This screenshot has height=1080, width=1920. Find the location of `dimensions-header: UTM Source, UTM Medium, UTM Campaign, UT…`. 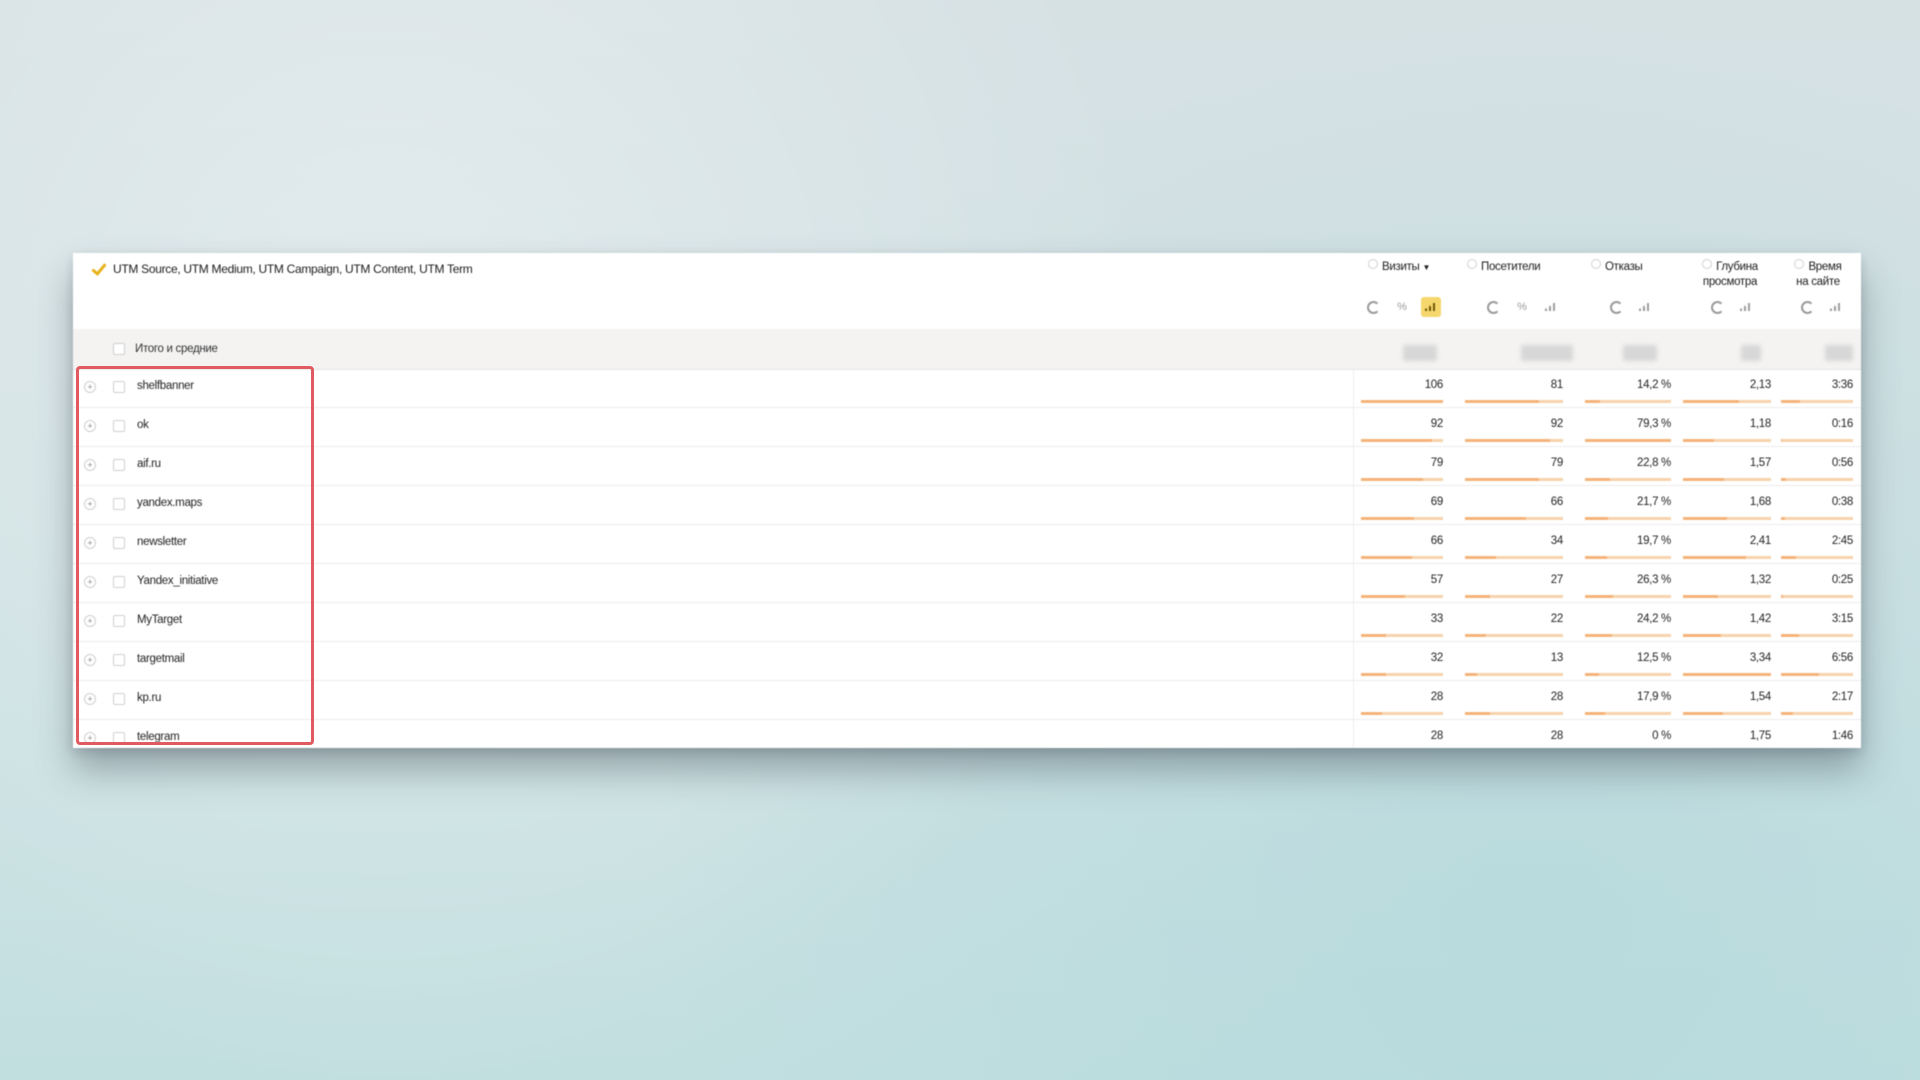

dimensions-header: UTM Source, UTM Medium, UTM Campaign, UT… is located at coordinates (282, 269).